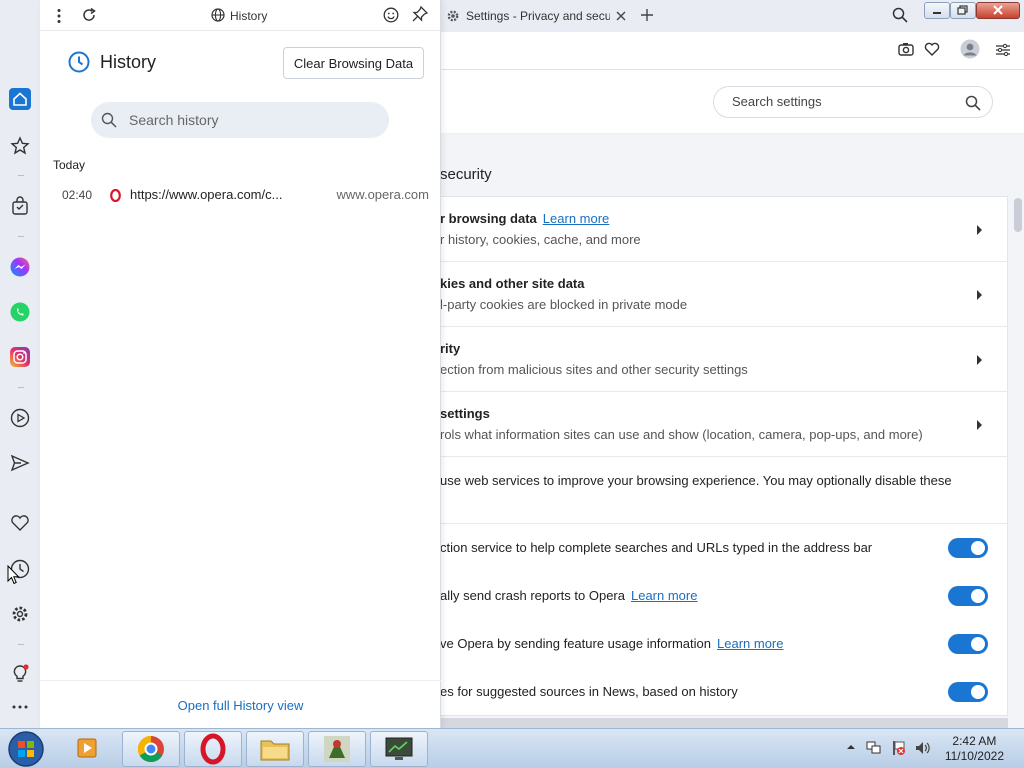 The width and height of the screenshot is (1024, 768). What do you see at coordinates (20, 99) in the screenshot?
I see `home-icon` at bounding box center [20, 99].